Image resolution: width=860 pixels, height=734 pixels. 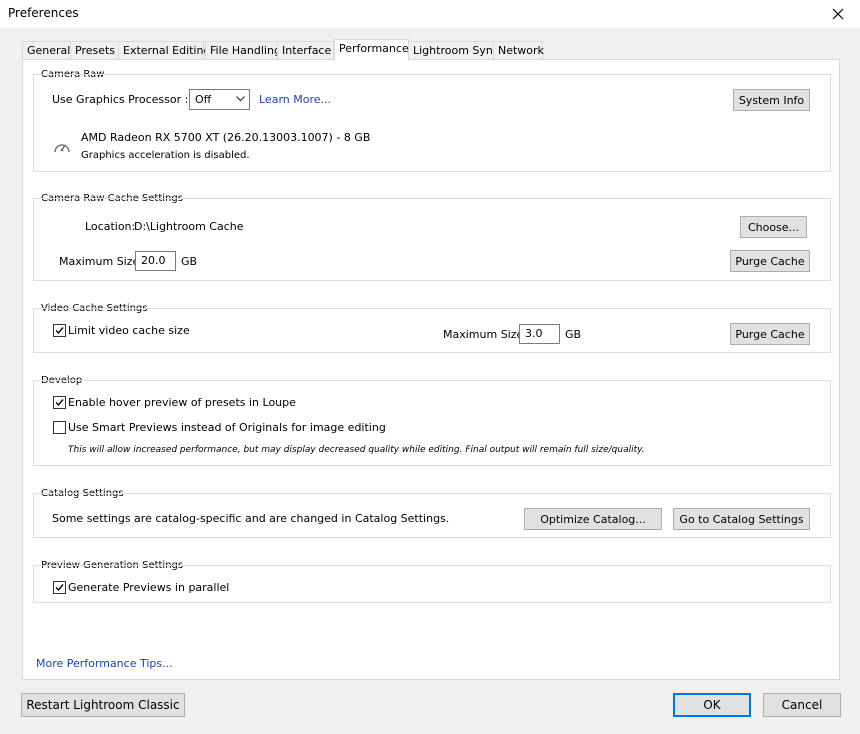 I want to click on tab-lightroom-sync: Lightroom Sync, so click(x=453, y=50).